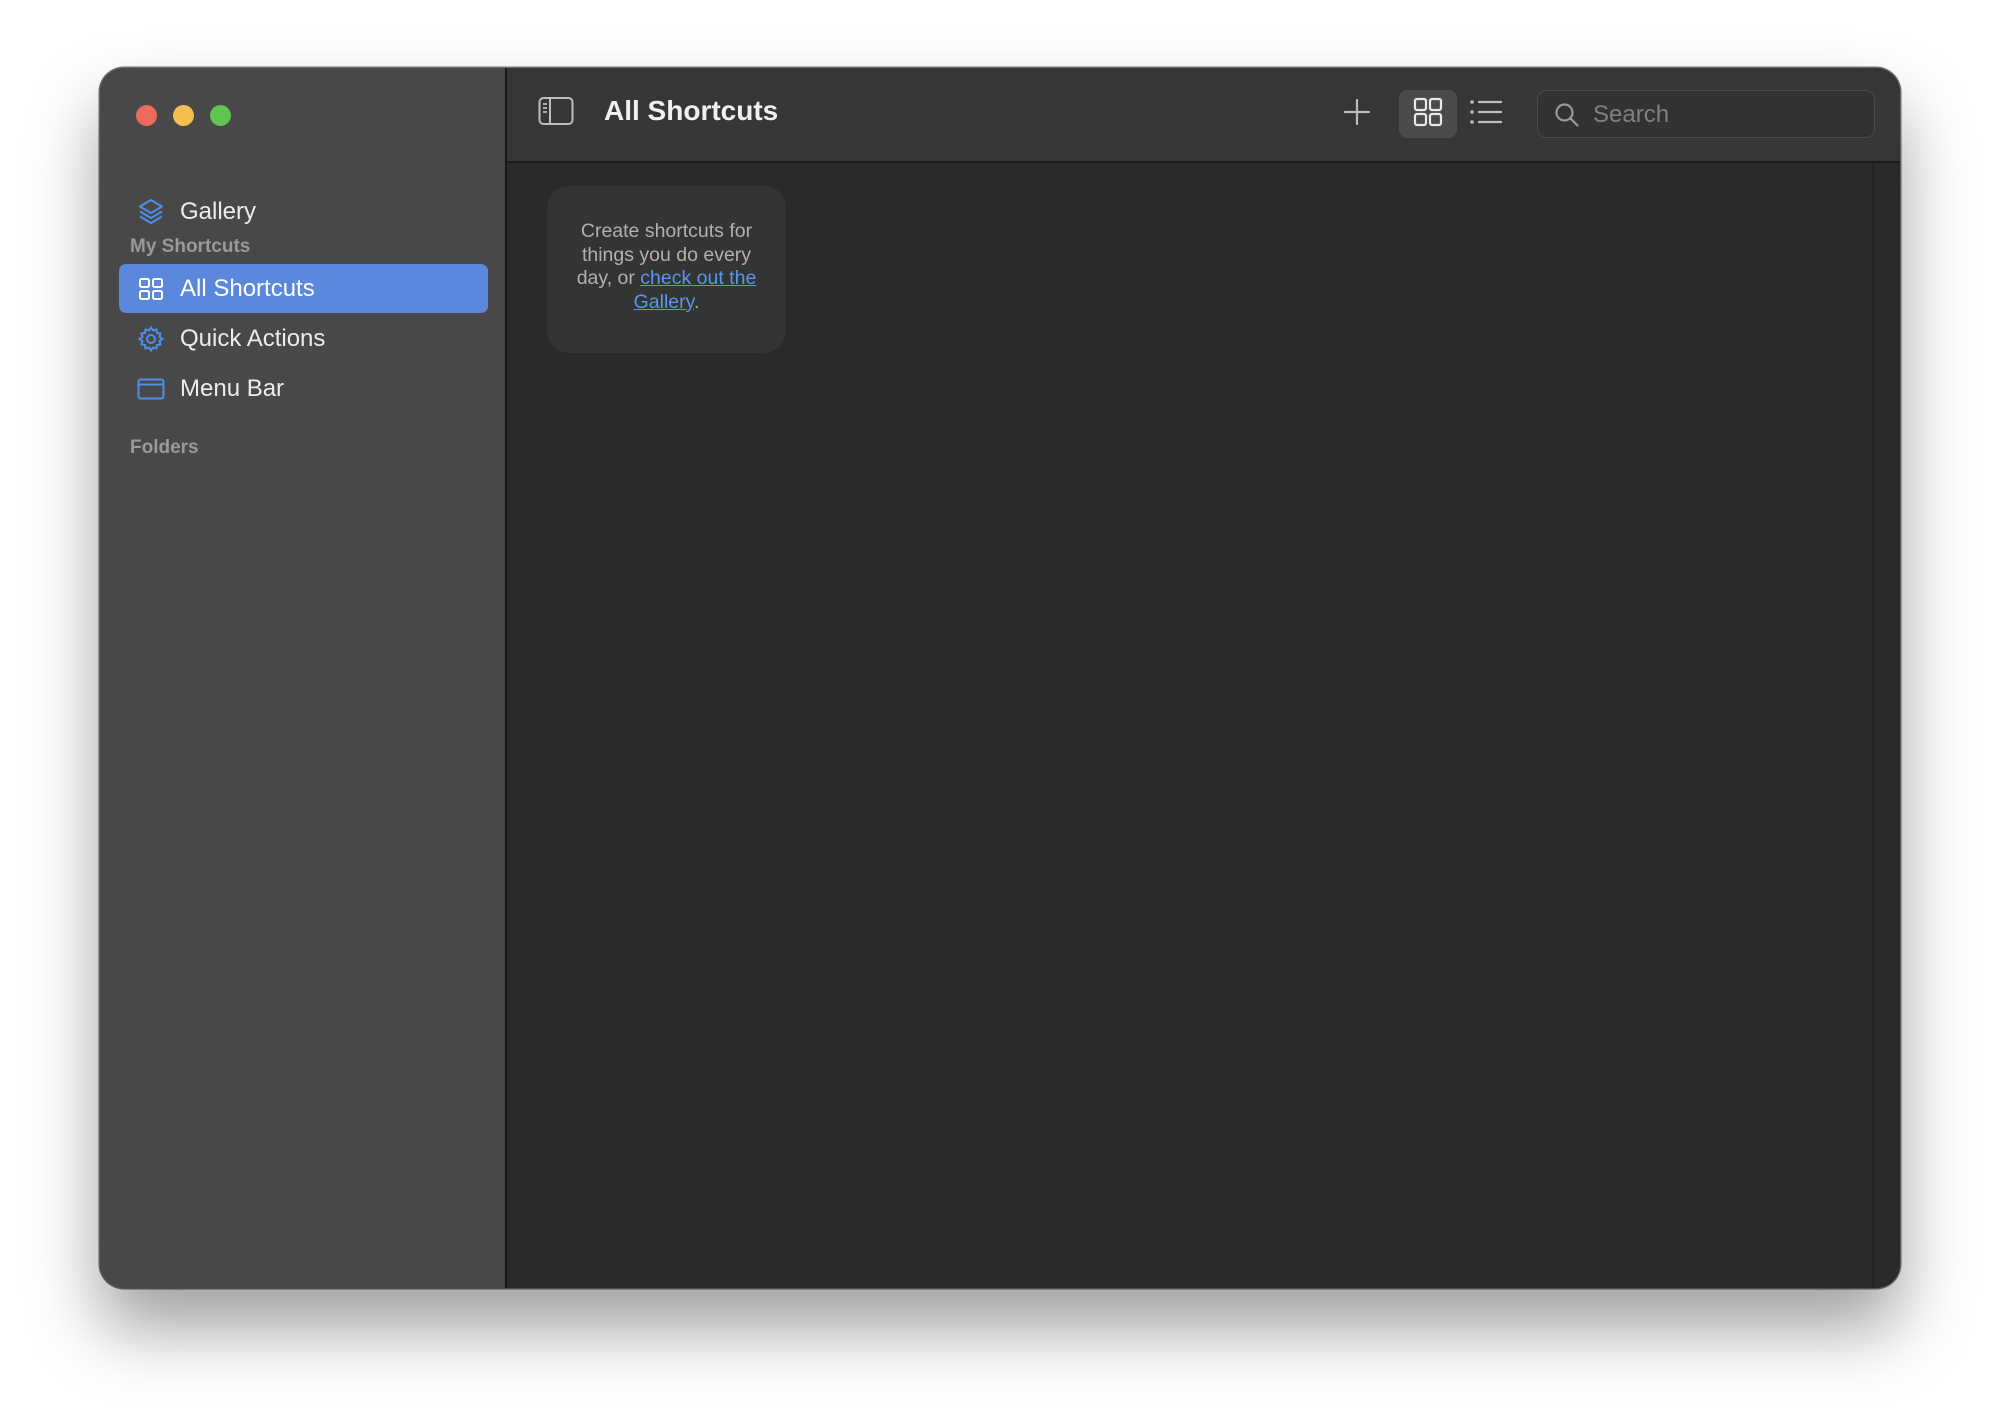  I want to click on menubar-window-icon, so click(151, 389).